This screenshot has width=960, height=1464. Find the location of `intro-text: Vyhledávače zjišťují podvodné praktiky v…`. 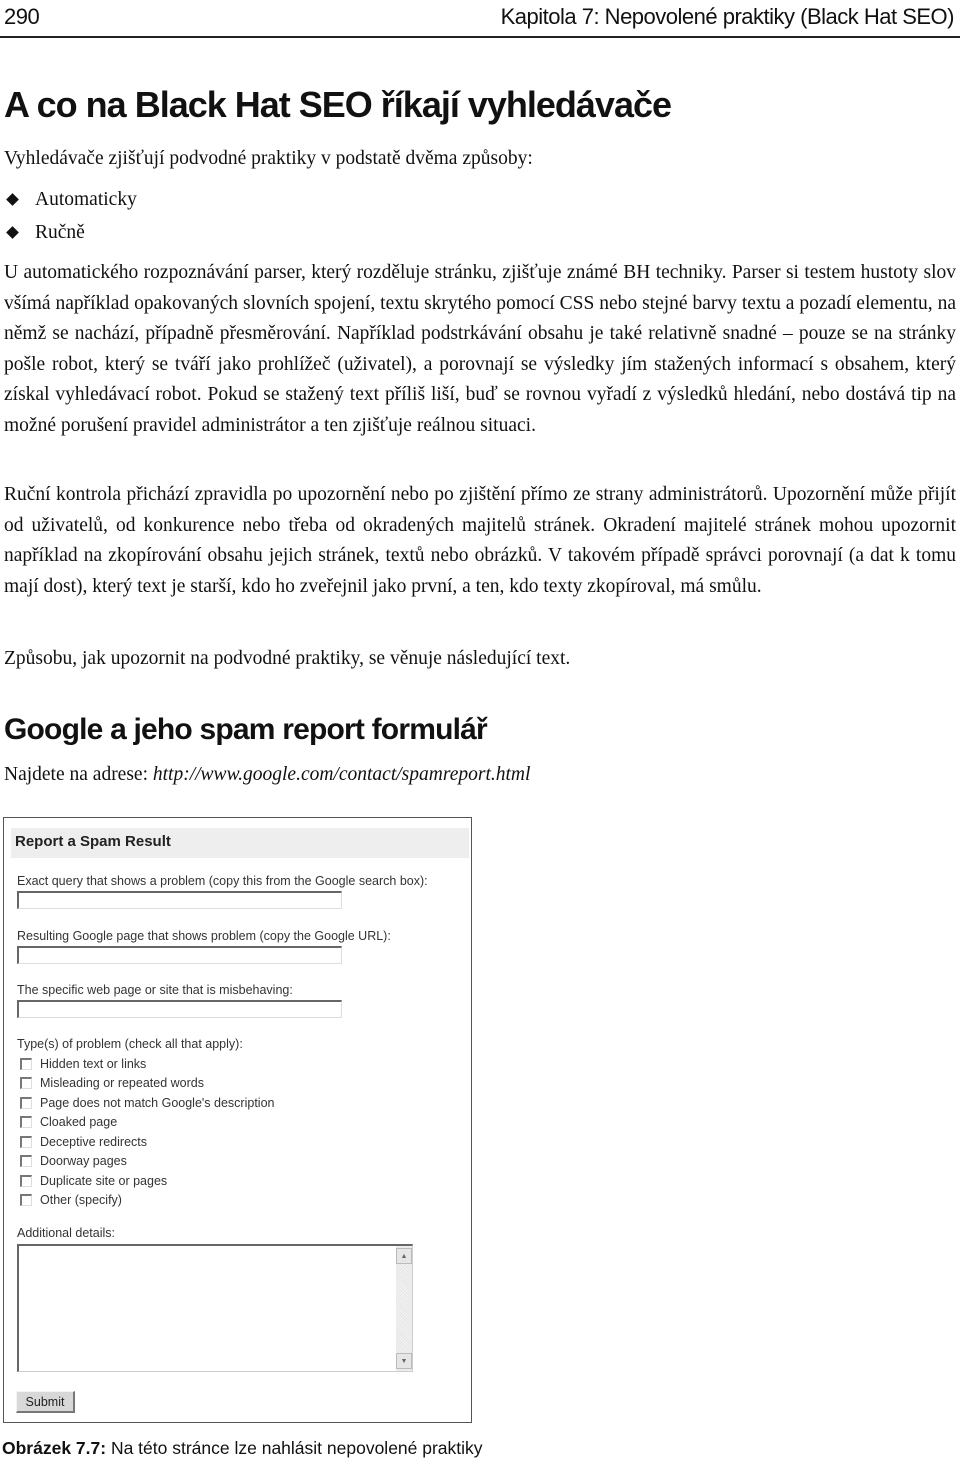

intro-text: Vyhledávače zjišťují podvodné praktiky v… is located at coordinates (268, 158).